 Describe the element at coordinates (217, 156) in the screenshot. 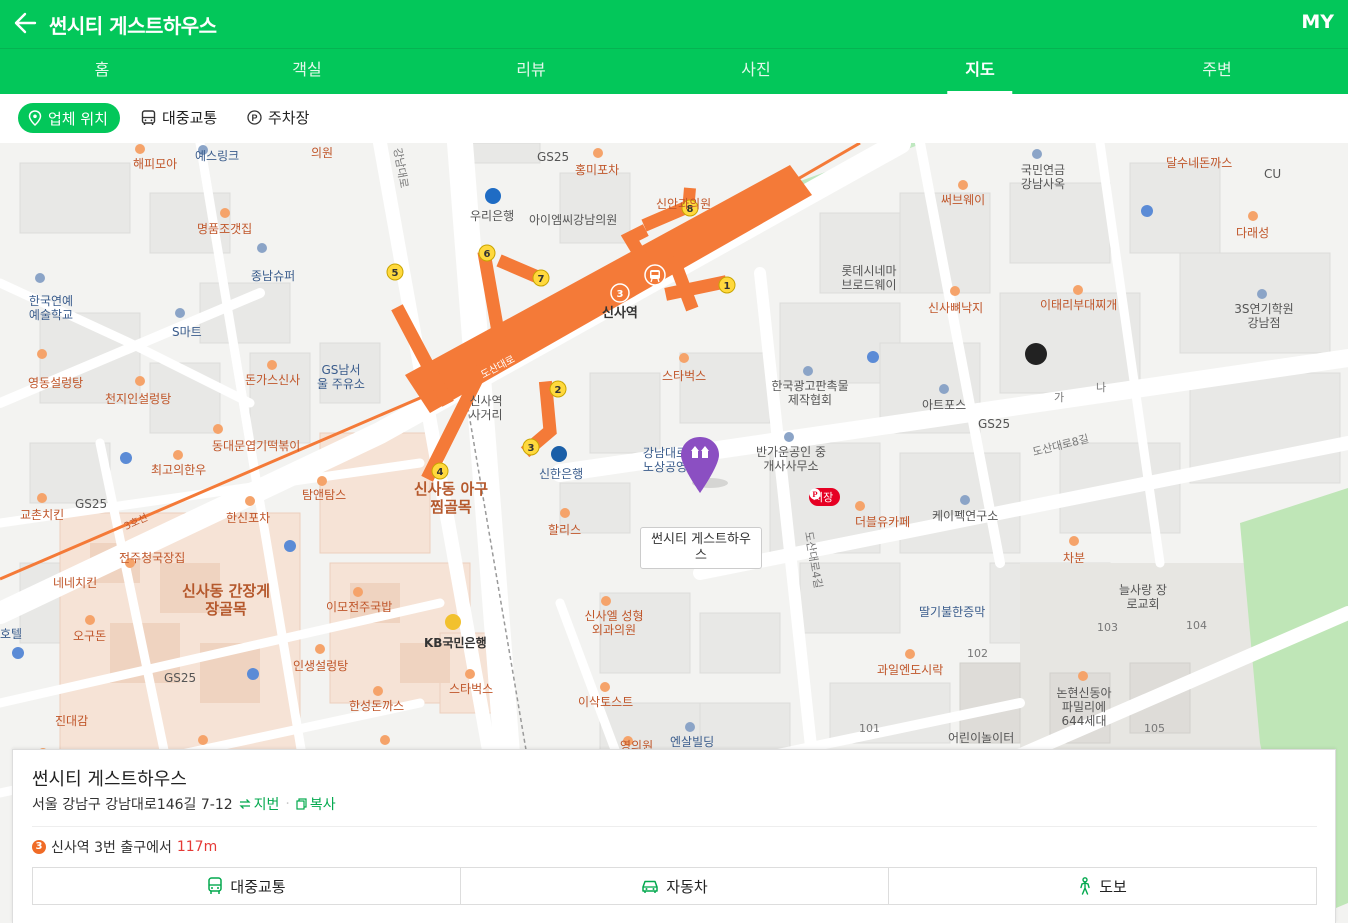

I see `map-label: 예스링크` at that location.